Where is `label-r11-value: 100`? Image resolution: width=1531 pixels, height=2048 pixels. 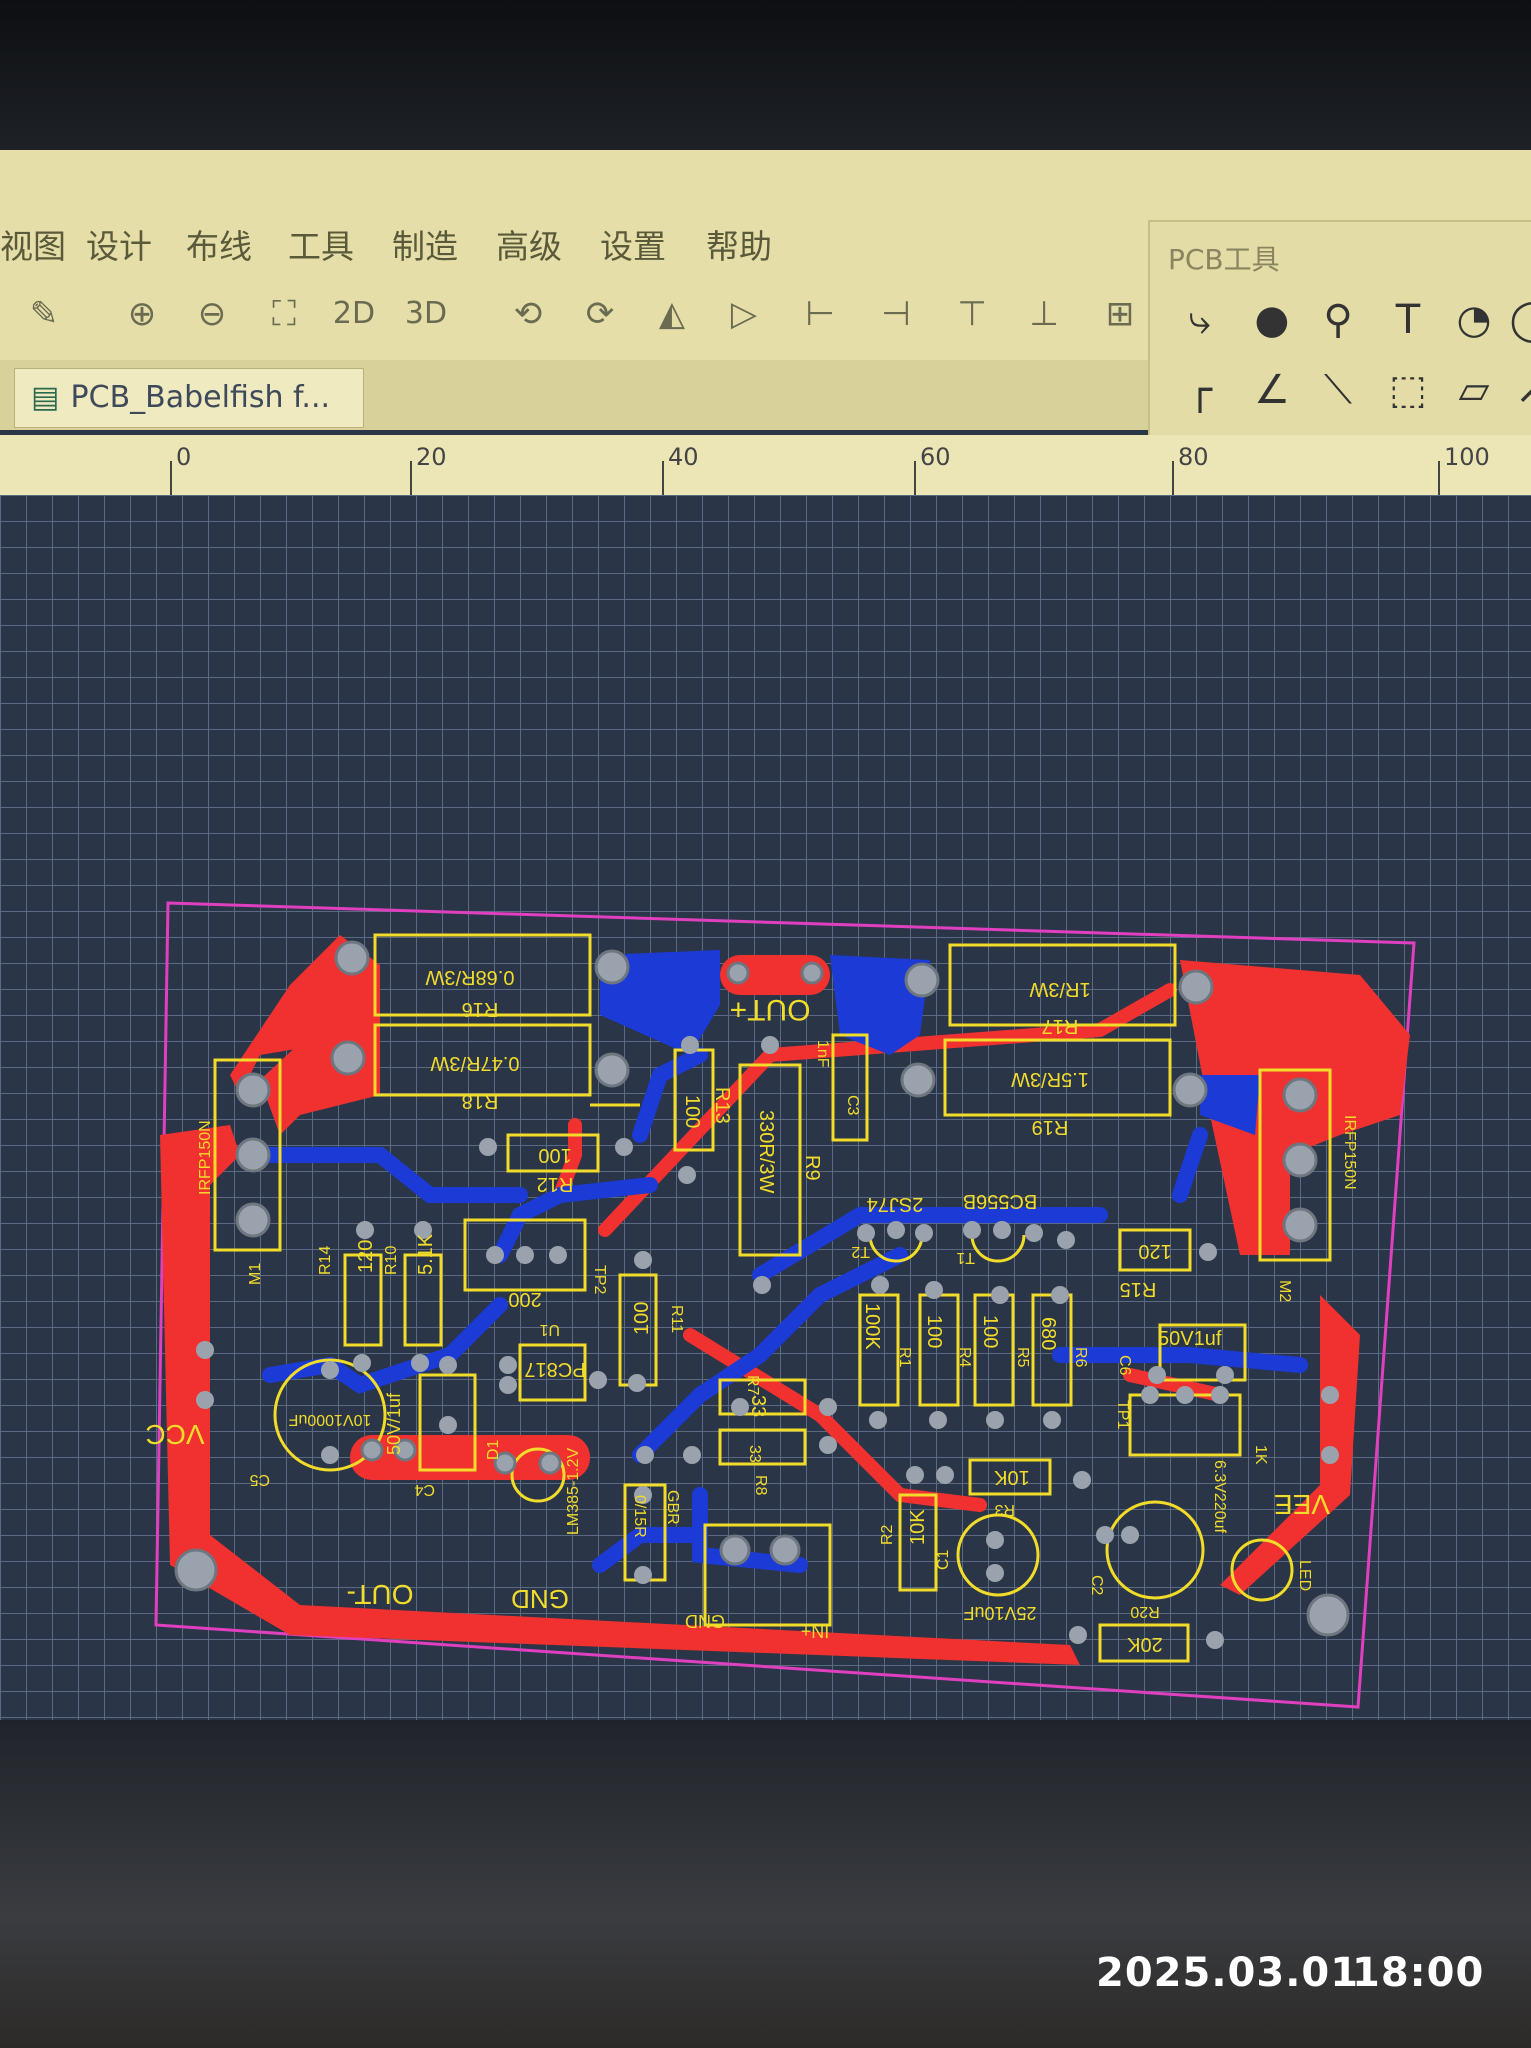 label-r11-value: 100 is located at coordinates (642, 1318).